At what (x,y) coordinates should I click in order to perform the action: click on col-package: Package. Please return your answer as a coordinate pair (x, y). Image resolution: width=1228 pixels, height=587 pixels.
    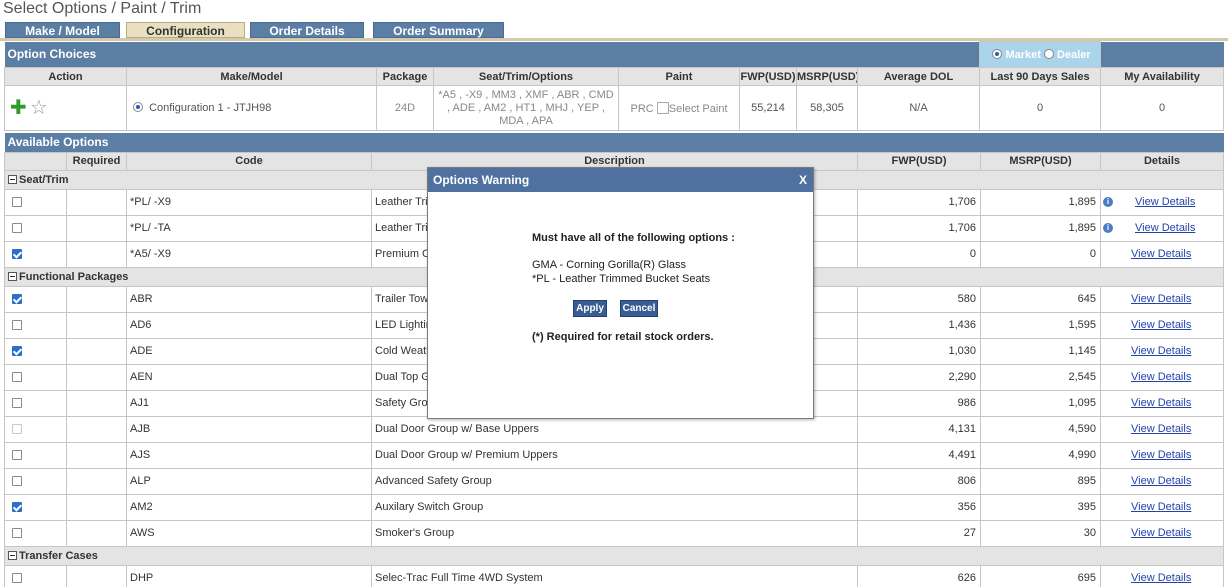
    Looking at the image, I should click on (405, 76).